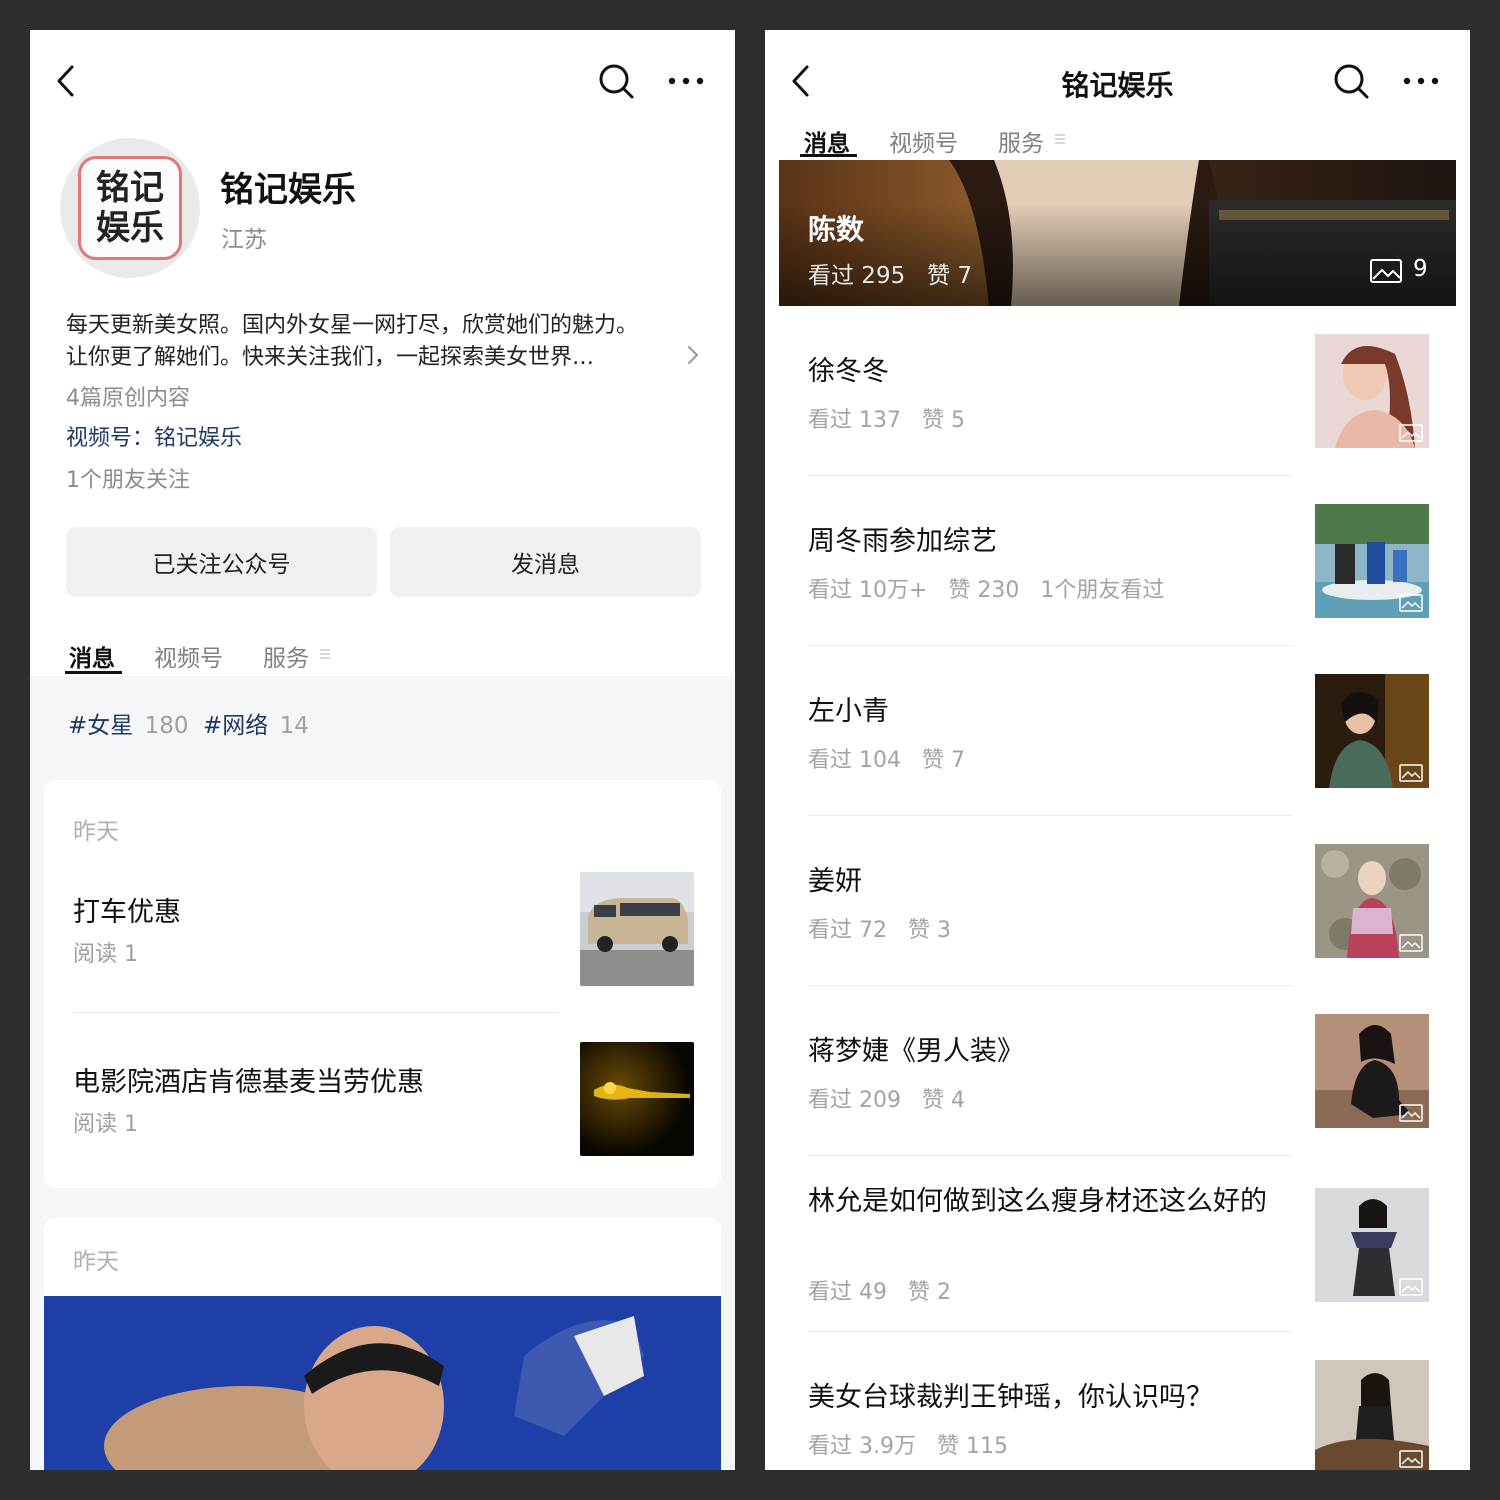  I want to click on avatar-logo-stamp: 铭记 娱乐, so click(130, 208).